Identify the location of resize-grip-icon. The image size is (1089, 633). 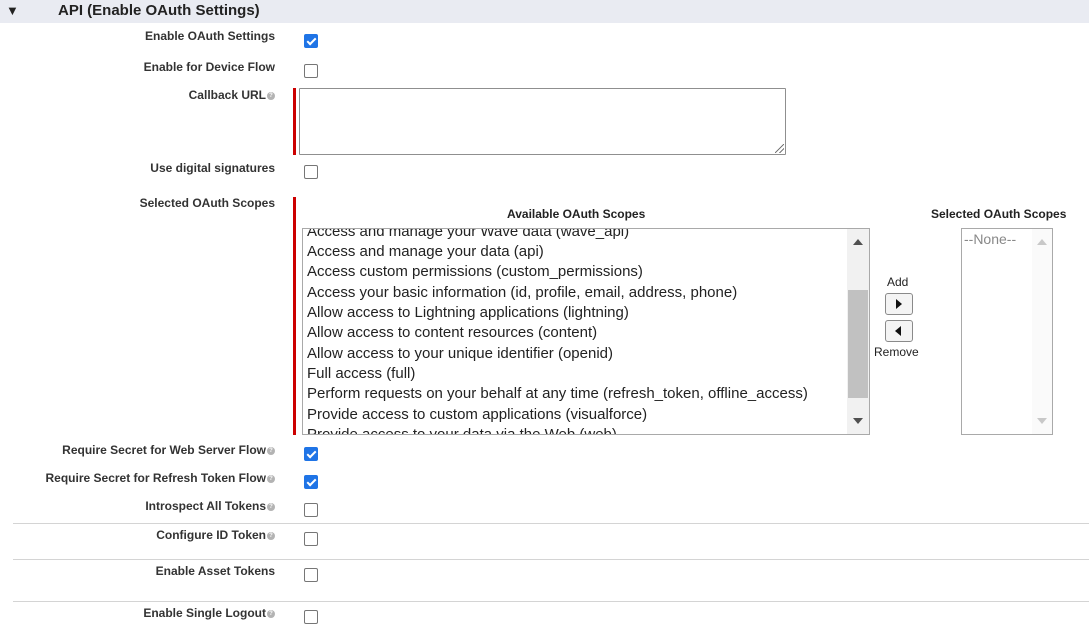
(779, 148).